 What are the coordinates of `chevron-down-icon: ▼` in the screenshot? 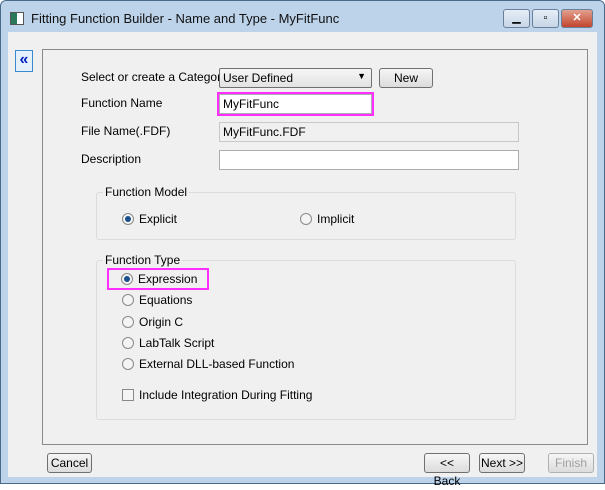 It's located at (361, 76).